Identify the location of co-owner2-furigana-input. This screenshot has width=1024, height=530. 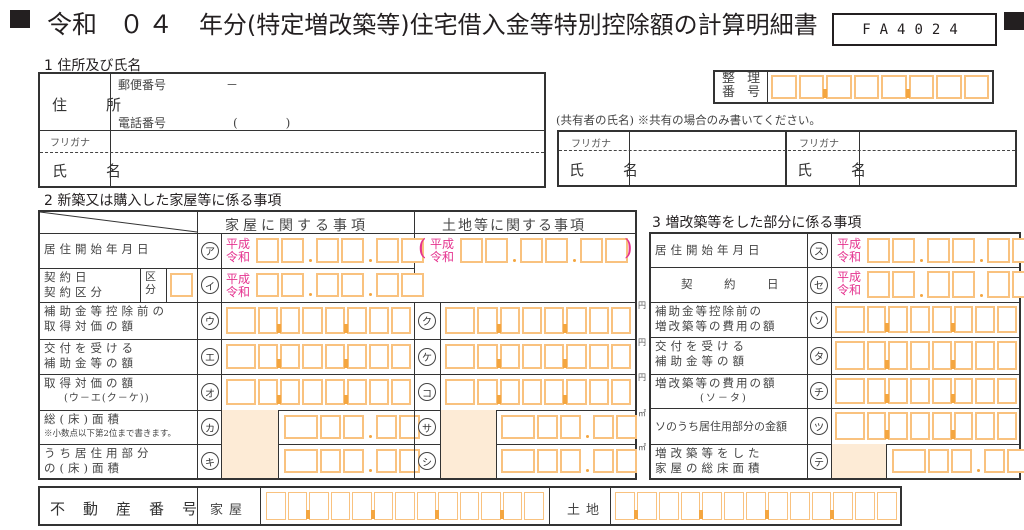
(937, 141).